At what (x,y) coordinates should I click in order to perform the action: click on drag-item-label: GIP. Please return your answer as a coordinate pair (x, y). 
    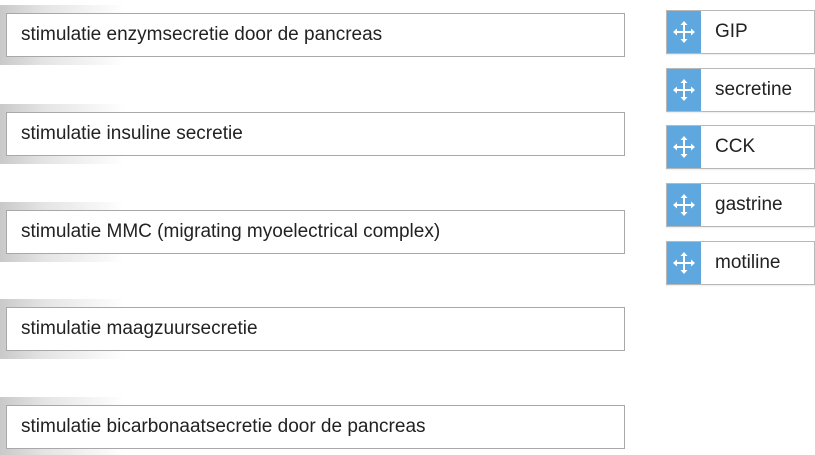
    Looking at the image, I should click on (731, 31).